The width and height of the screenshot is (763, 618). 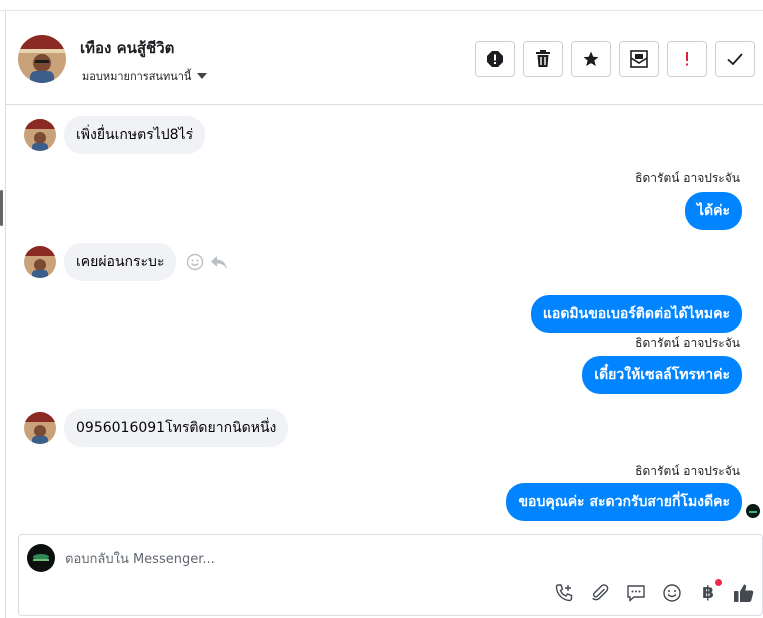 I want to click on payment-button: ฿, so click(x=709, y=592).